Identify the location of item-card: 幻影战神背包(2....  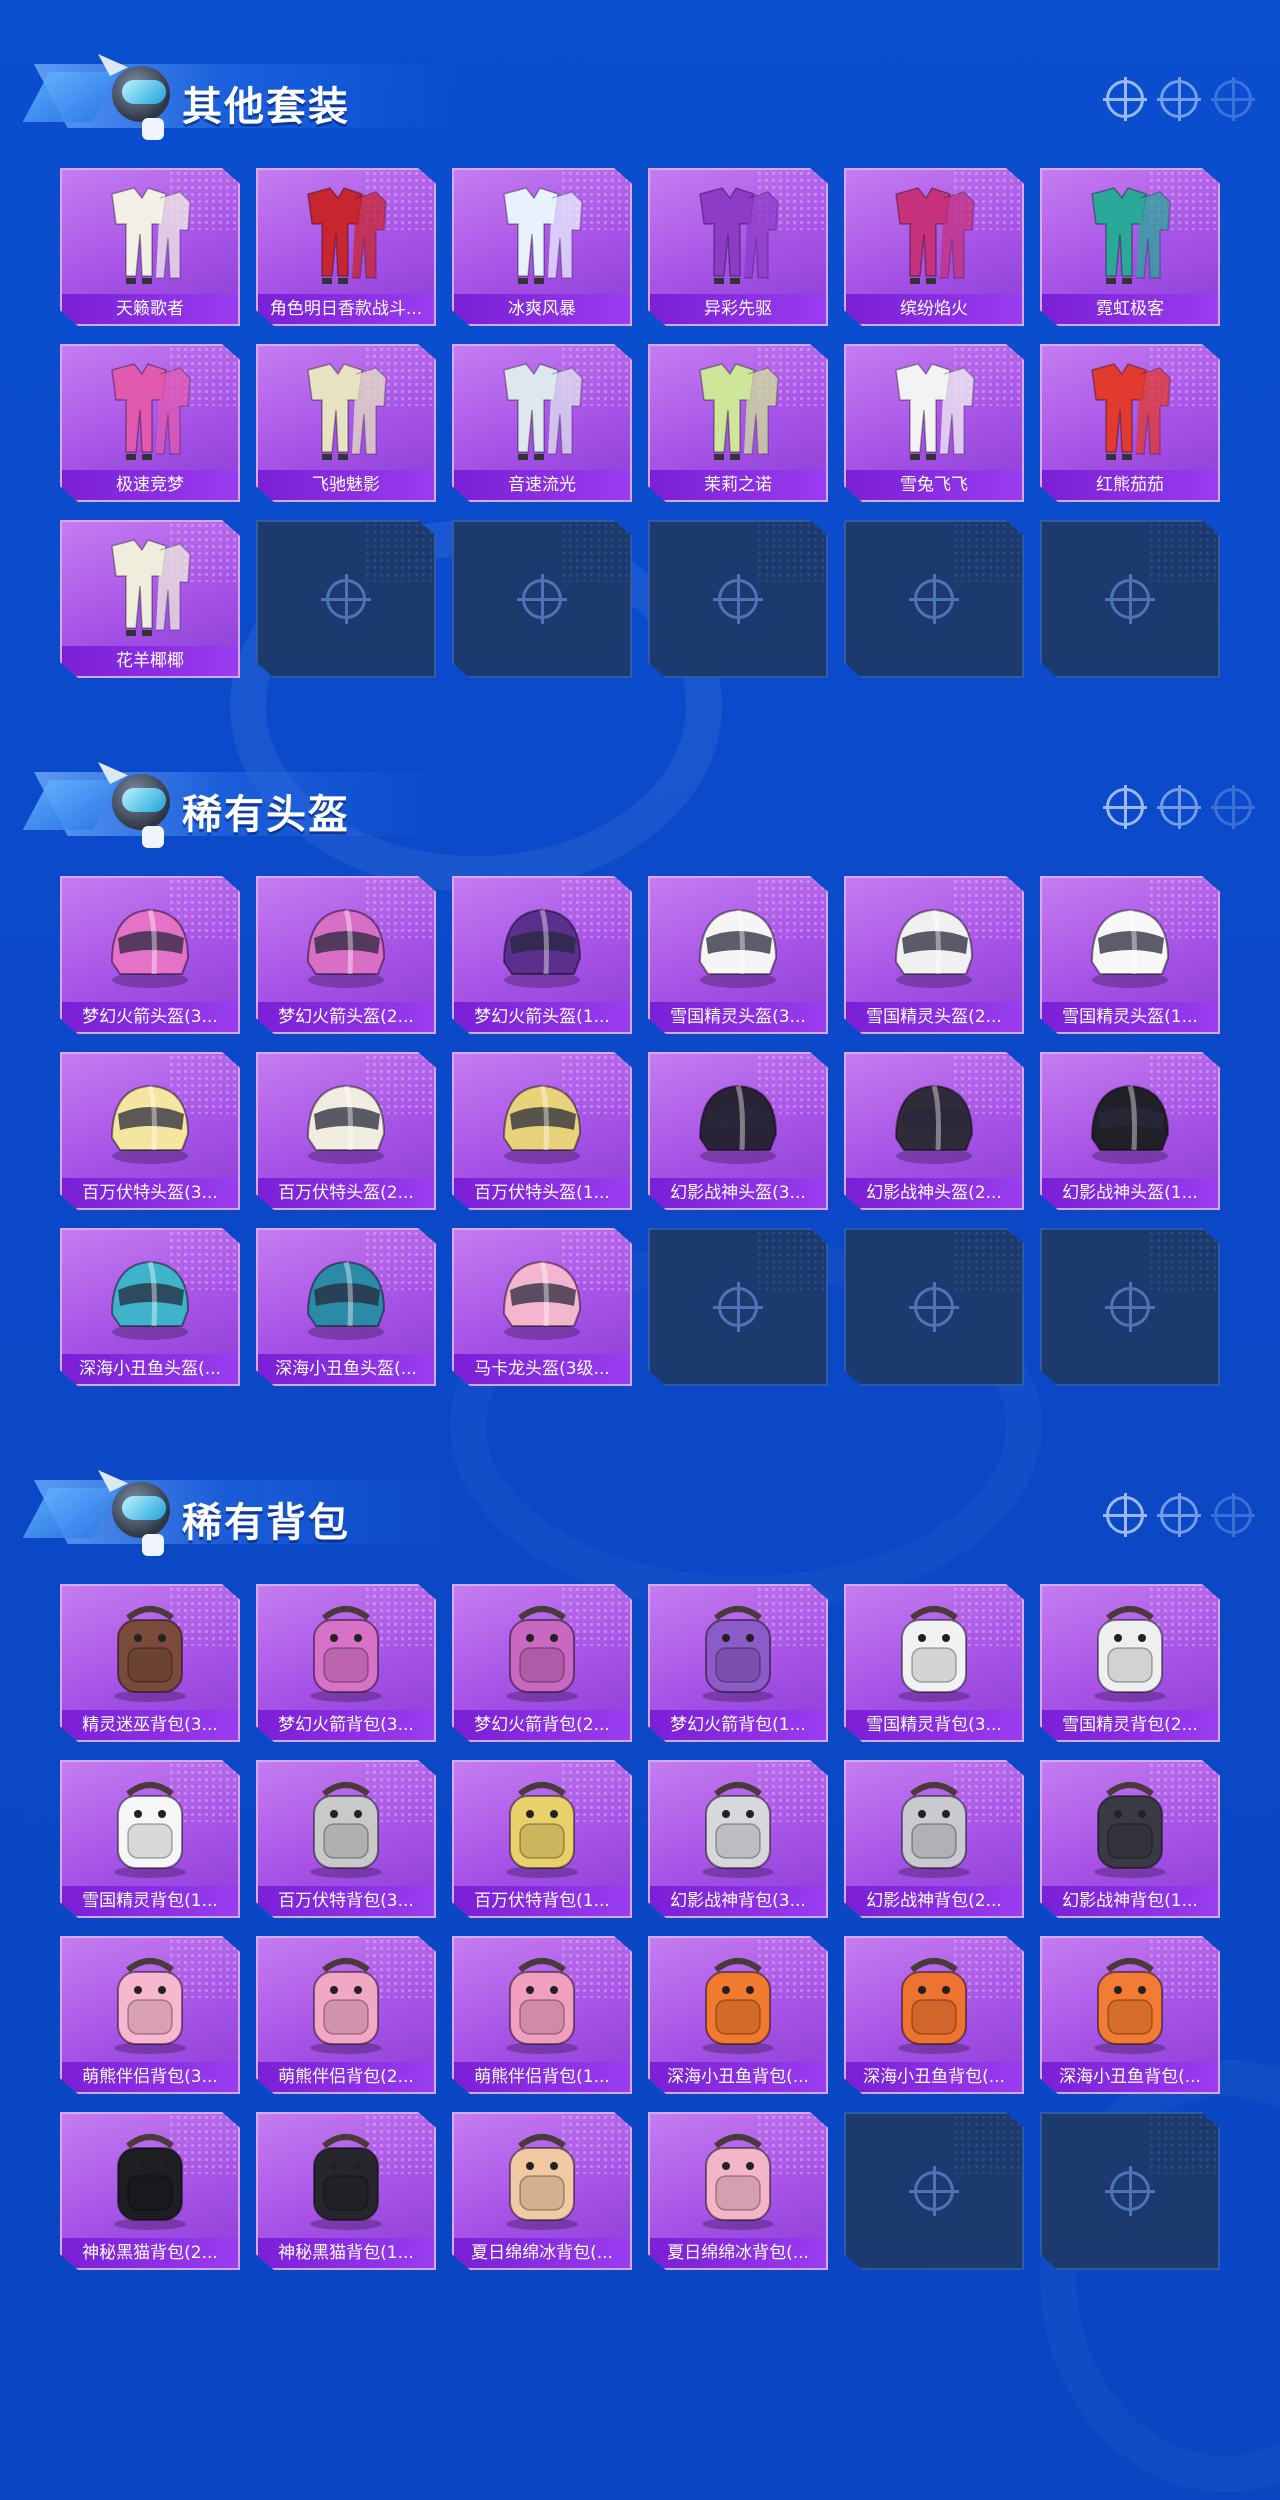
(934, 1839).